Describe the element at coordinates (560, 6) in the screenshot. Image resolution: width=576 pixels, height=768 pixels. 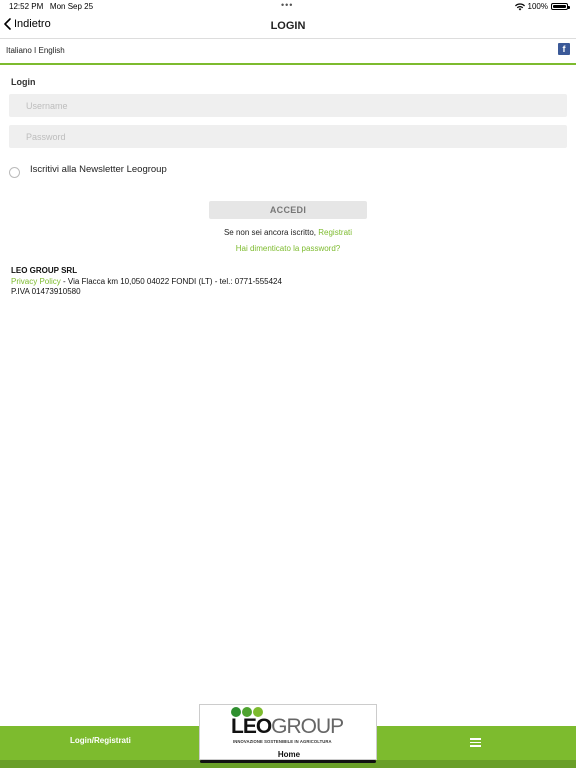
I see `battery-icon` at that location.